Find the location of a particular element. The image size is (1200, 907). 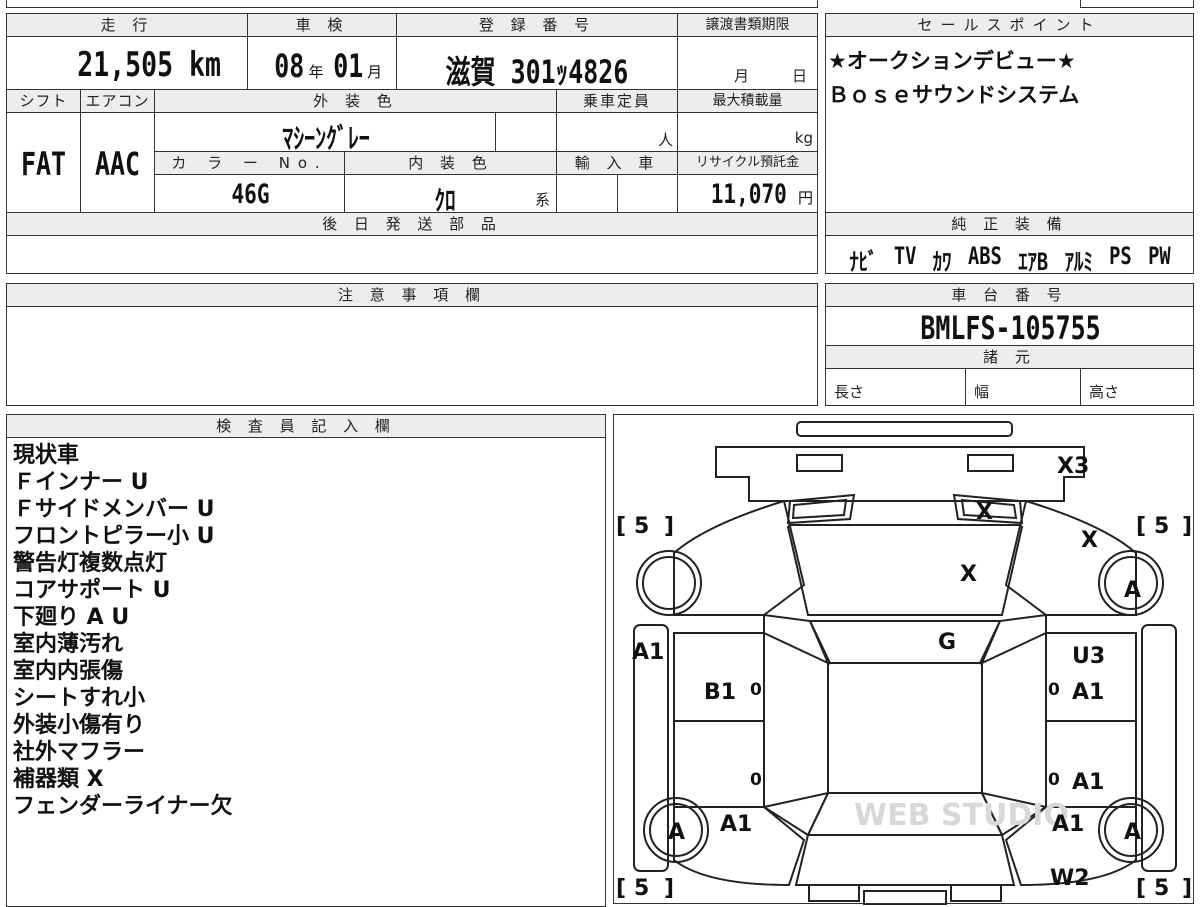

mark-tire-rl: A is located at coordinates (676, 832).